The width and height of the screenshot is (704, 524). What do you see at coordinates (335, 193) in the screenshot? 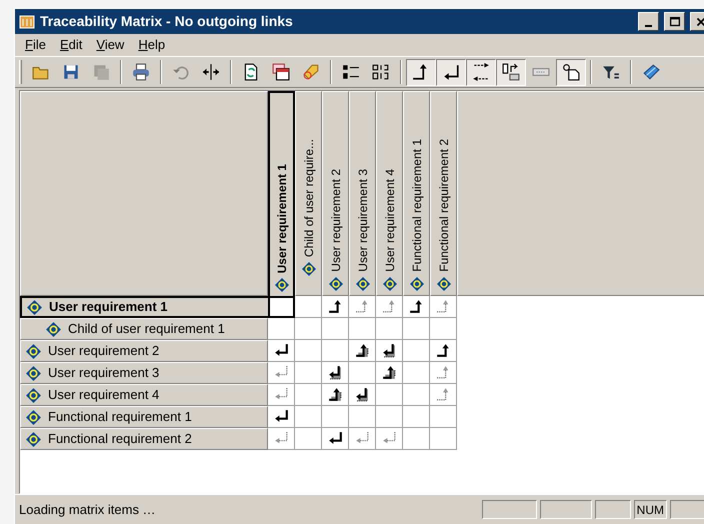
I see `column-header: User requirement 2` at bounding box center [335, 193].